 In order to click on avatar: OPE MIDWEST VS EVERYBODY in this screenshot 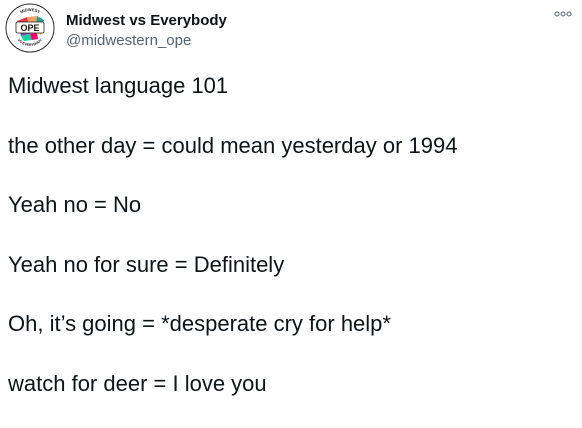, I will do `click(30, 28)`.